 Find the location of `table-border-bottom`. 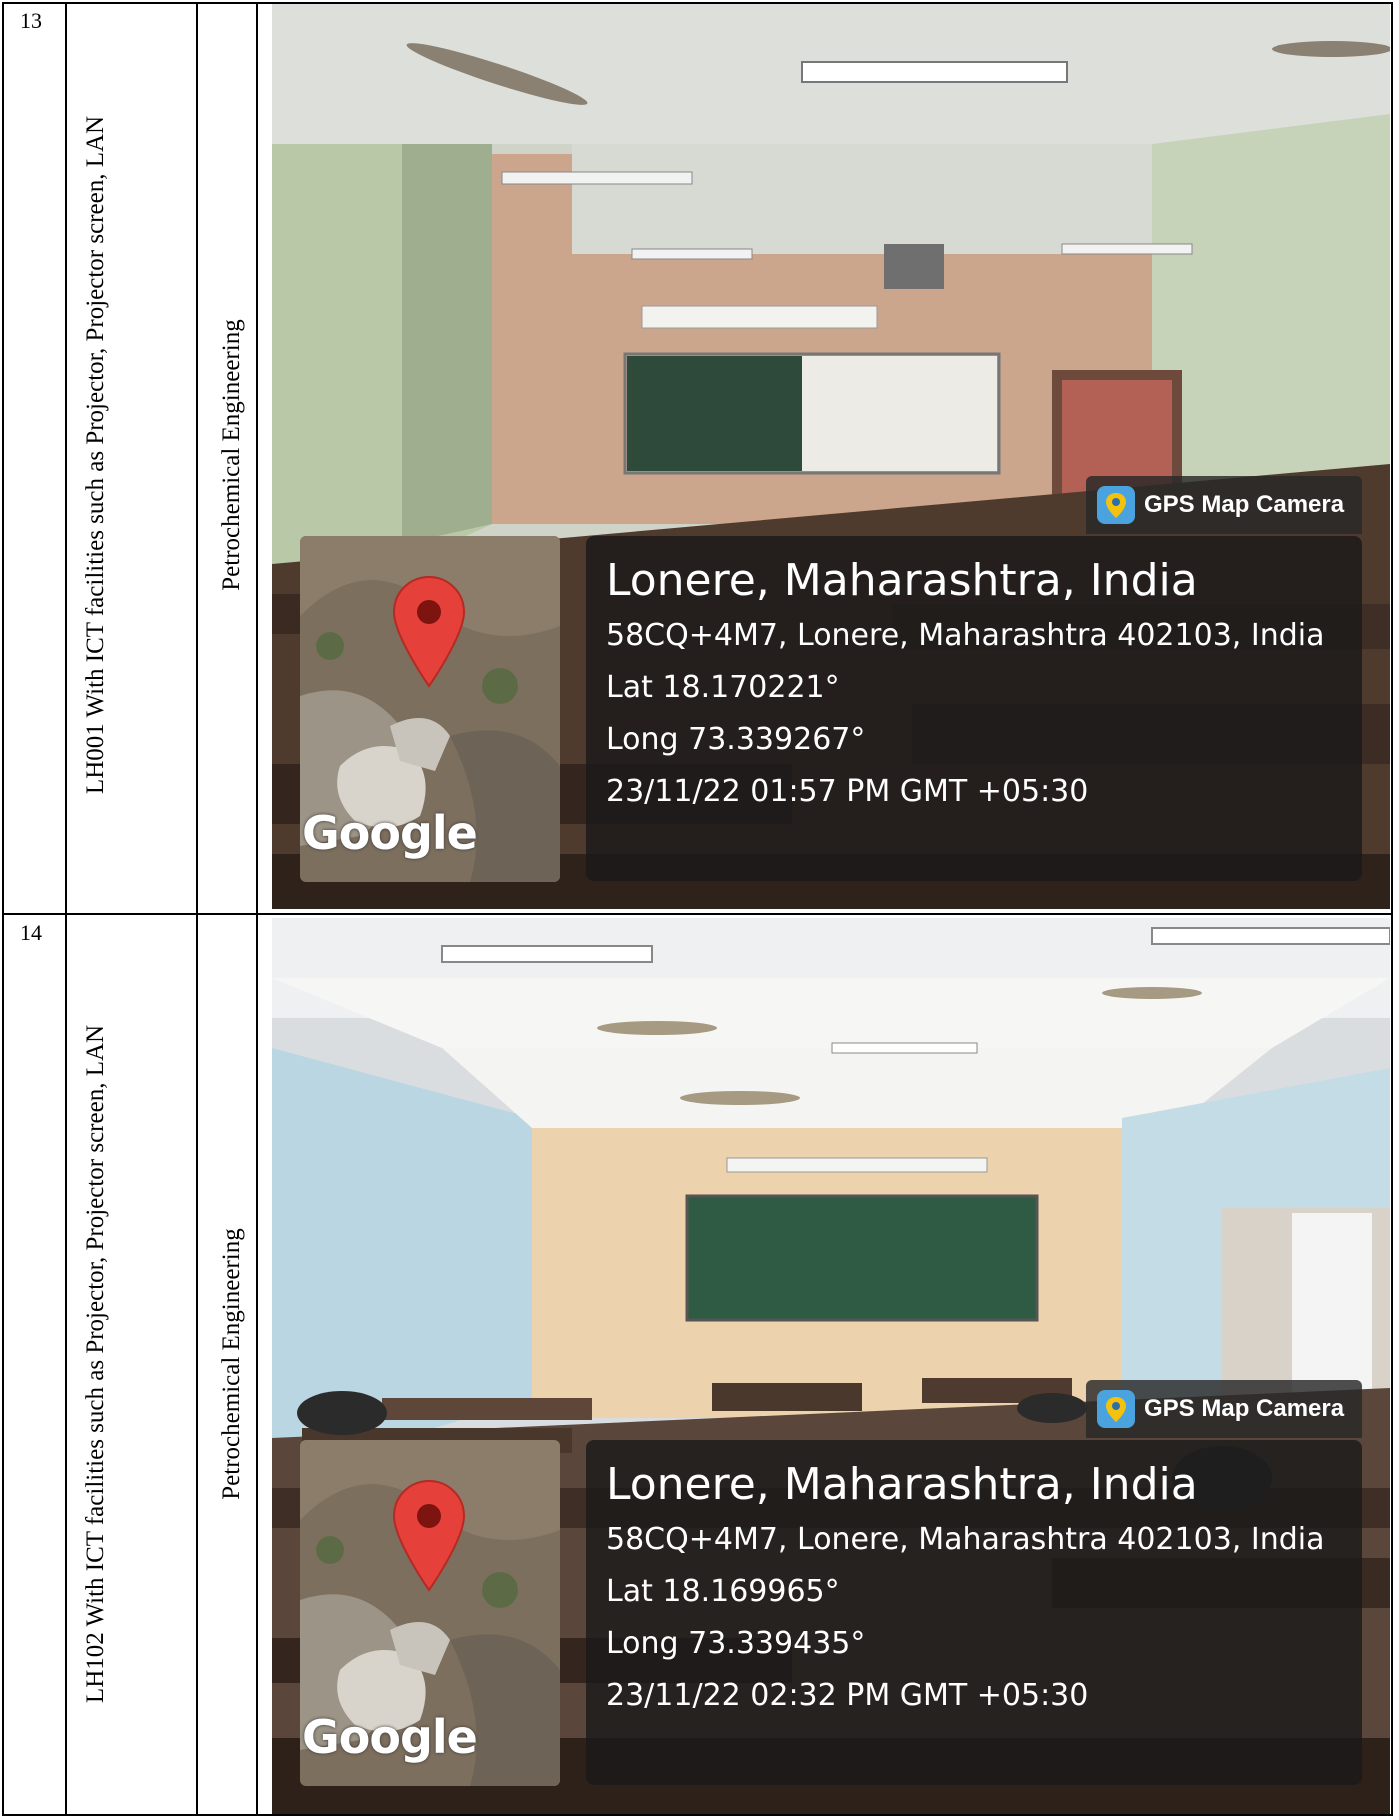

table-border-bottom is located at coordinates (697, 1815).